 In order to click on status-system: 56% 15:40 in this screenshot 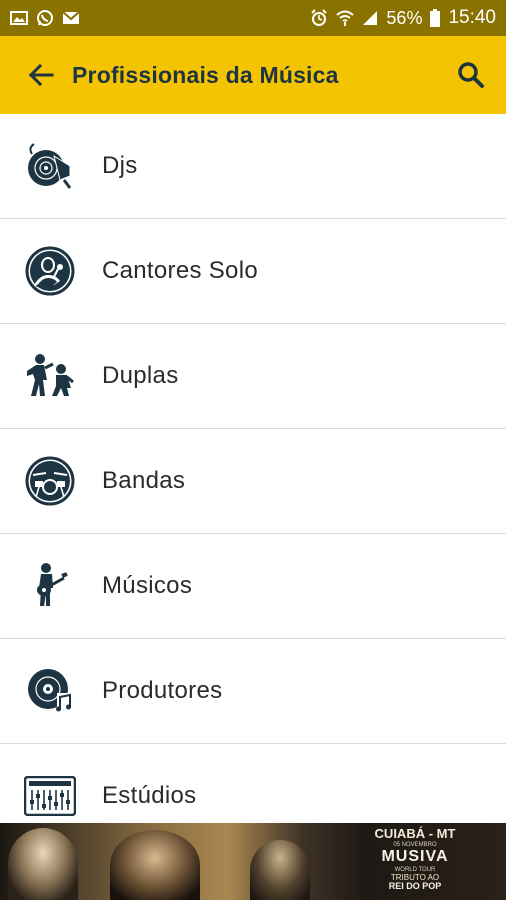, I will do `click(403, 18)`.